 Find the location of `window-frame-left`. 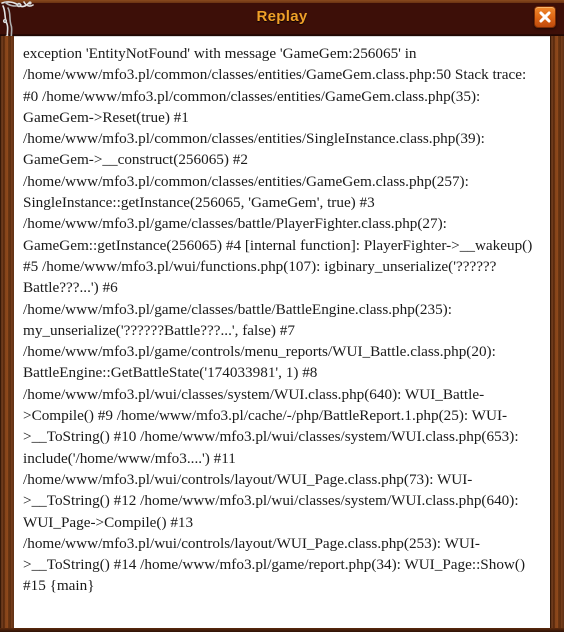

window-frame-left is located at coordinates (7, 334).